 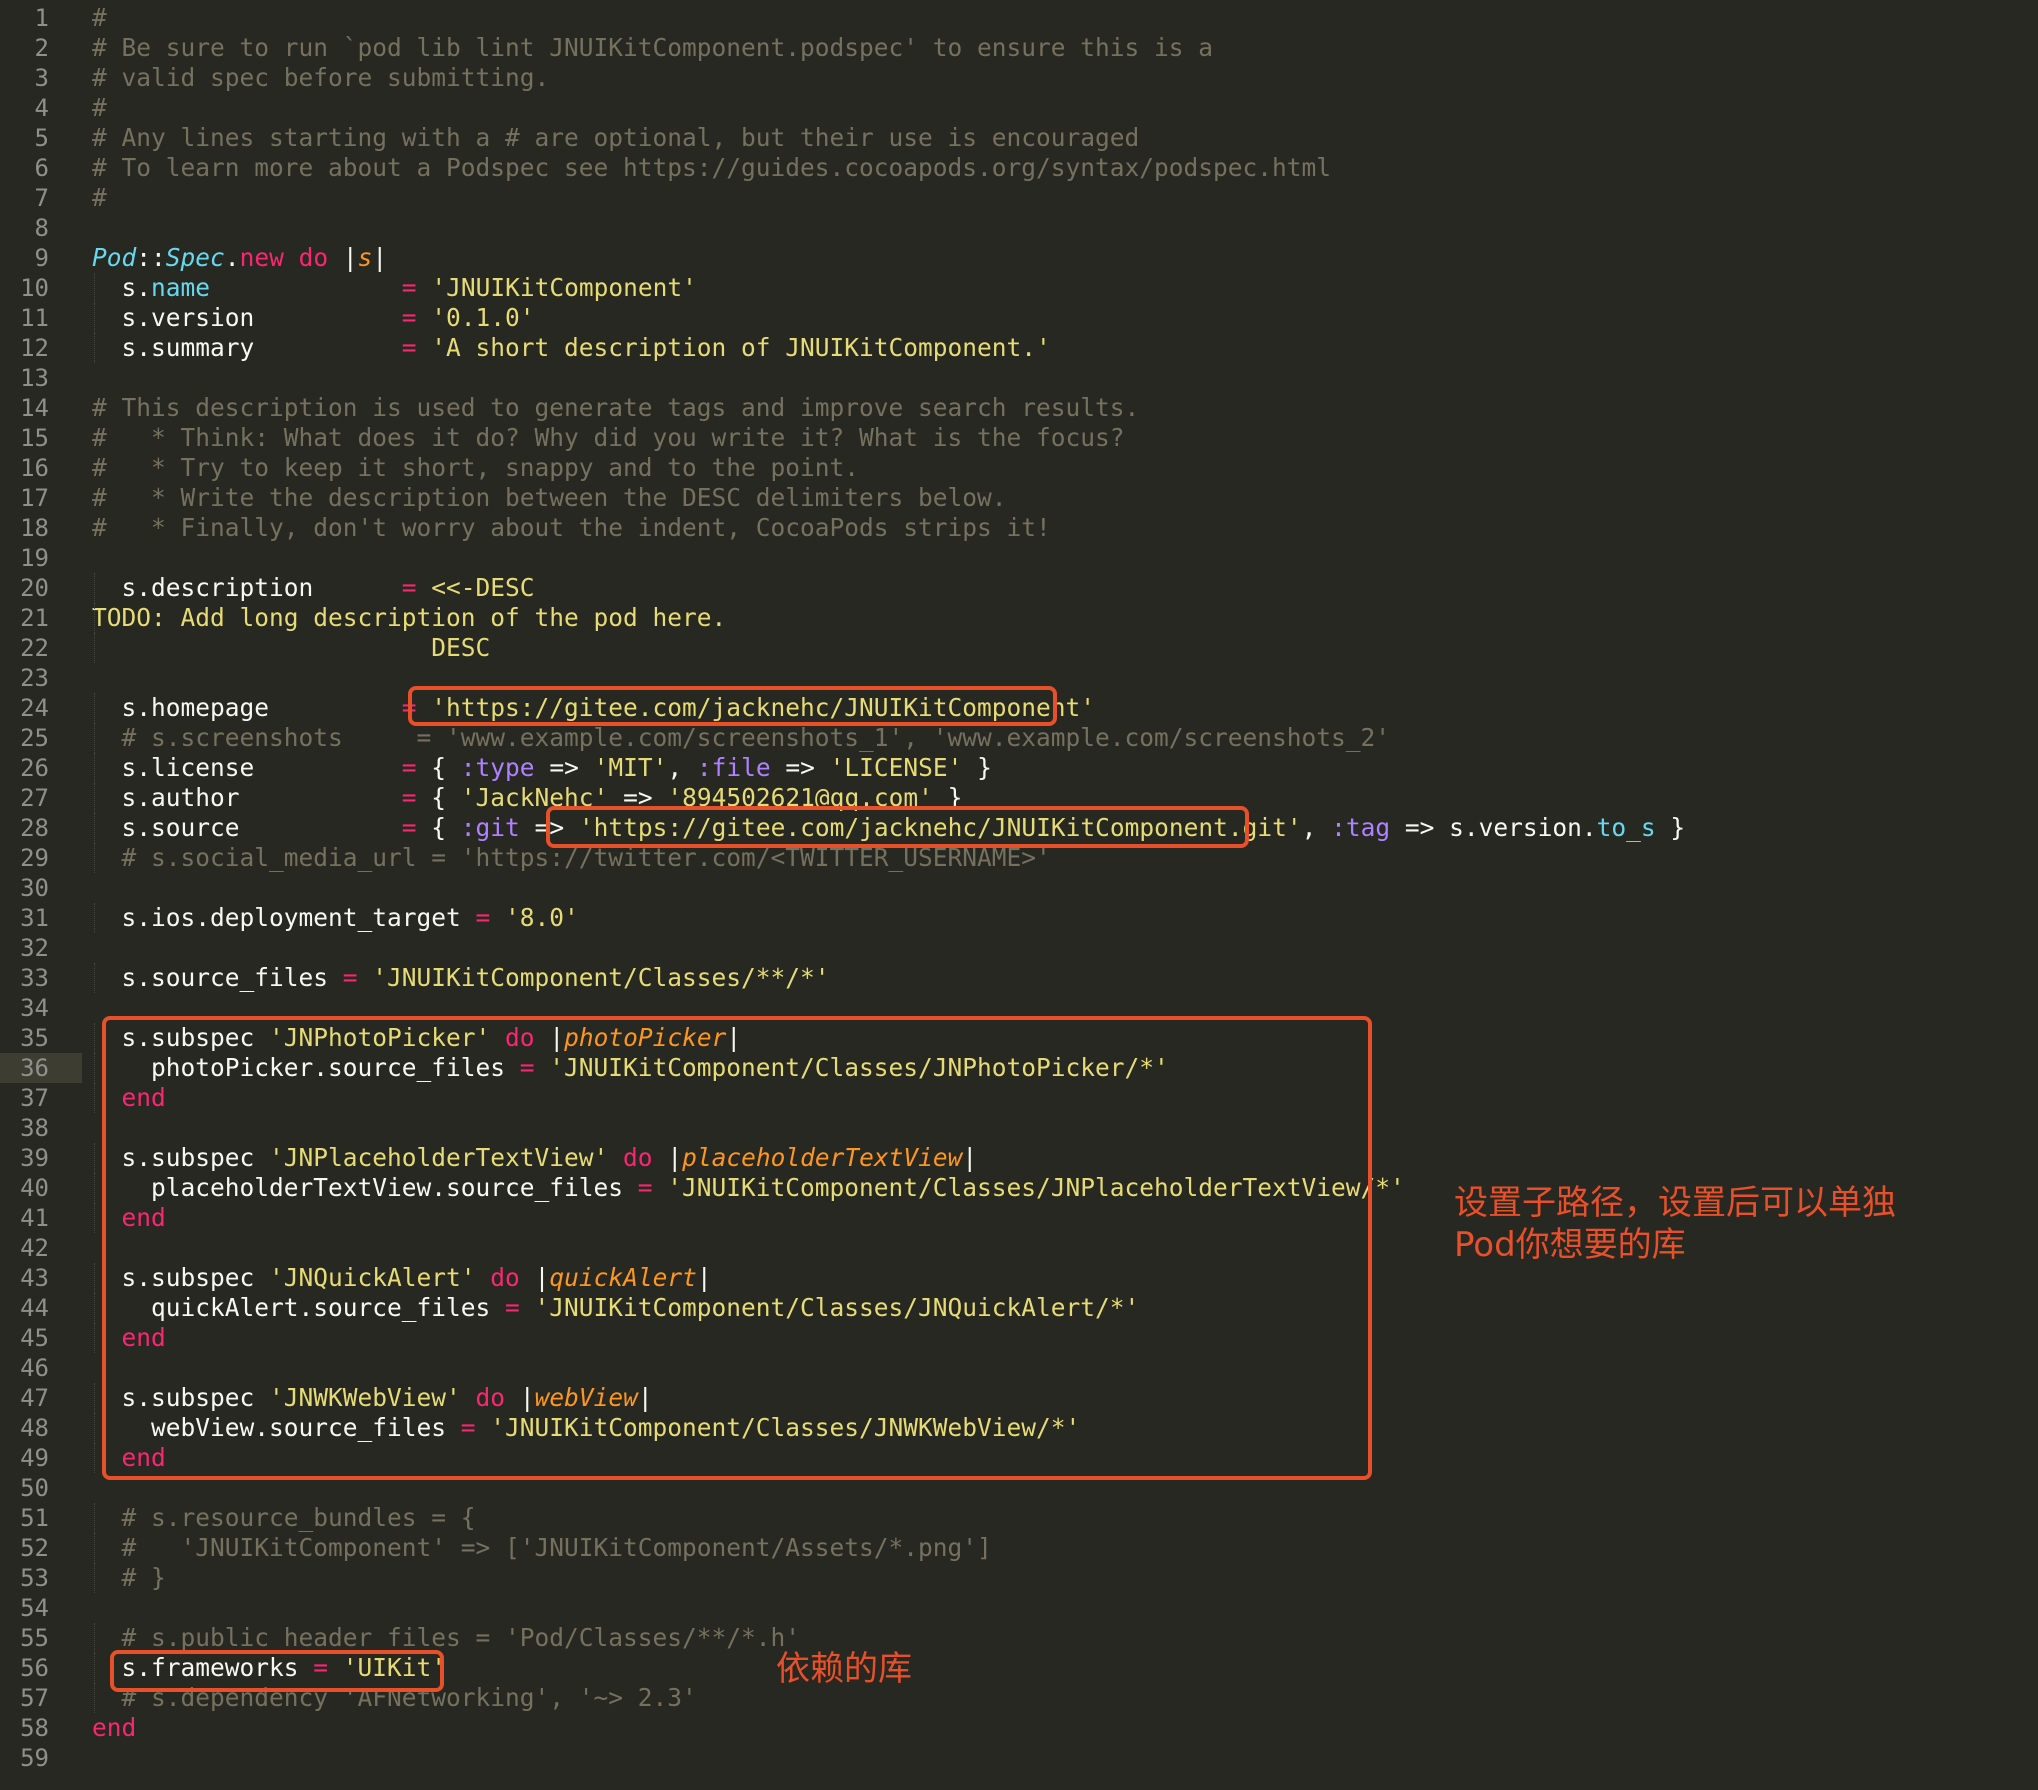 I want to click on line-number: 2, so click(x=41, y=48).